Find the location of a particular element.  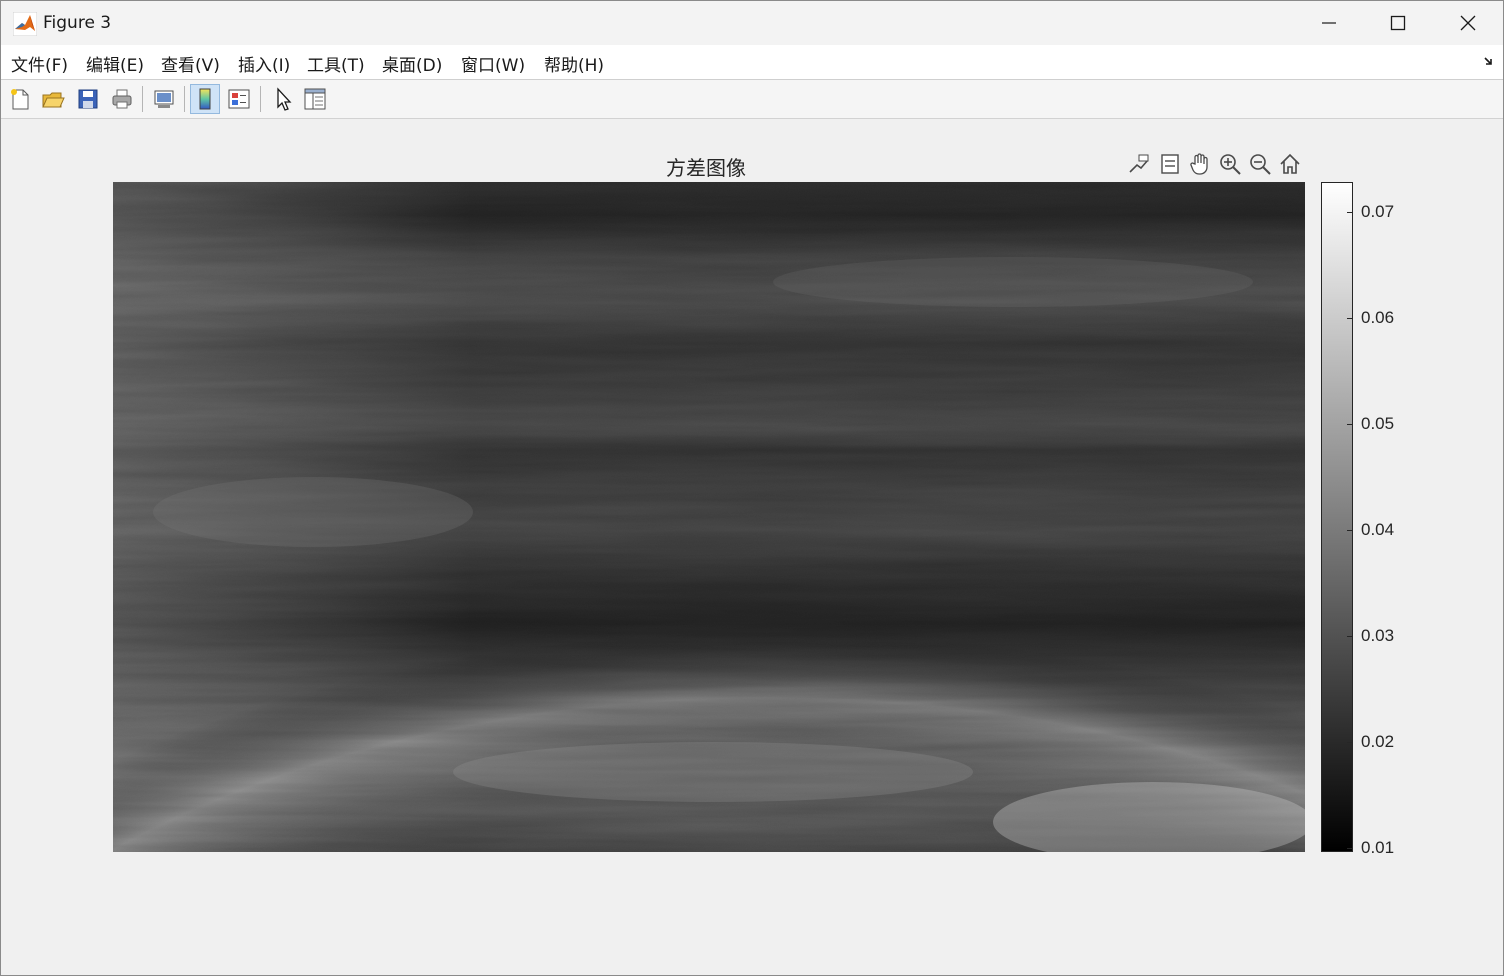

save-icon is located at coordinates (88, 99).